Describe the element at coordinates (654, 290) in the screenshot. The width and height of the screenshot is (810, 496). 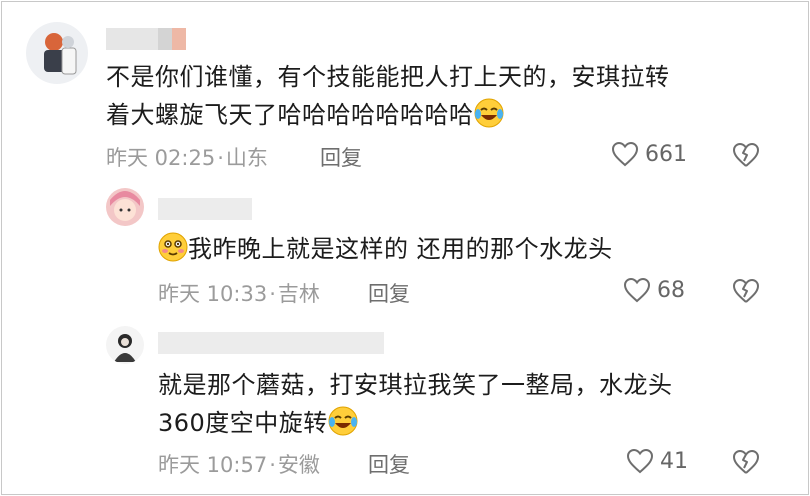
I see `like-button: 68` at that location.